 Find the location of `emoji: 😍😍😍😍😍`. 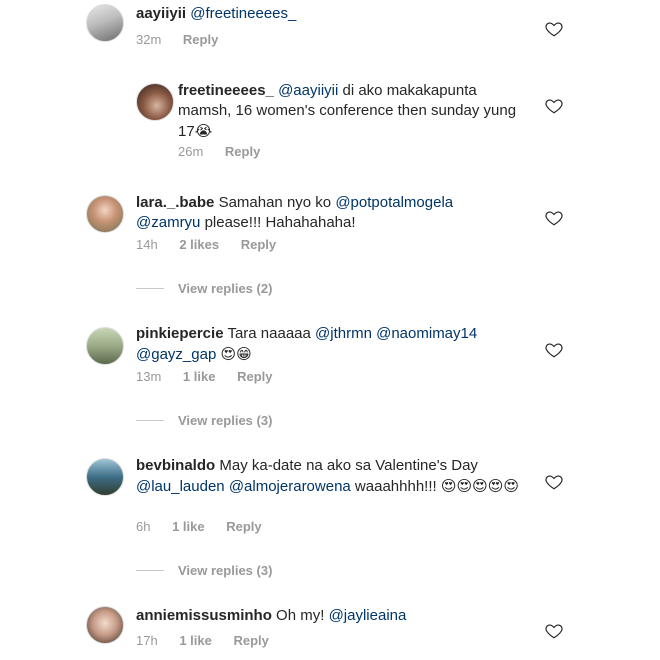

emoji: 😍😍😍😍😍 is located at coordinates (480, 486).